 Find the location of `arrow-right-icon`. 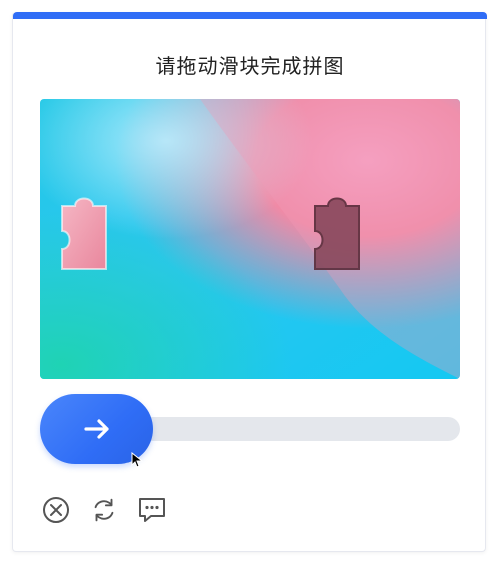

arrow-right-icon is located at coordinates (96, 429).